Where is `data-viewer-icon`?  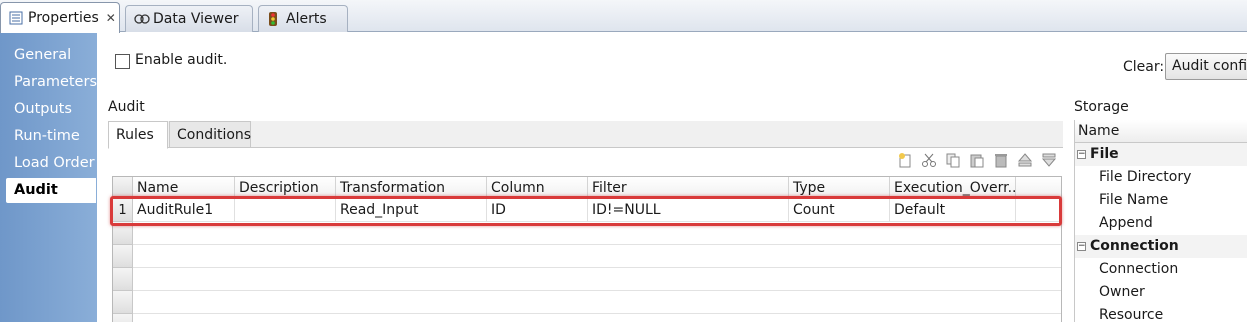
data-viewer-icon is located at coordinates (142, 19).